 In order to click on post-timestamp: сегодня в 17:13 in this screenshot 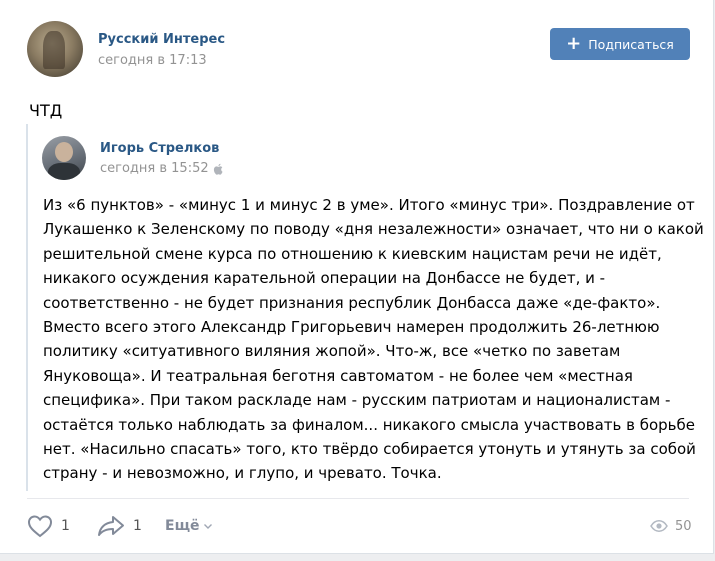, I will do `click(152, 60)`.